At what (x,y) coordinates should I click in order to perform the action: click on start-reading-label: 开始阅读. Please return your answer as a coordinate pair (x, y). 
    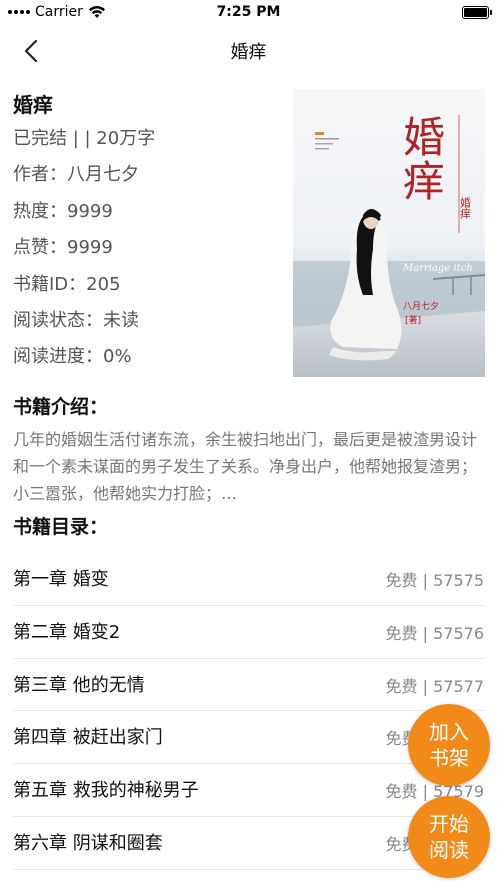
    Looking at the image, I should click on (449, 837).